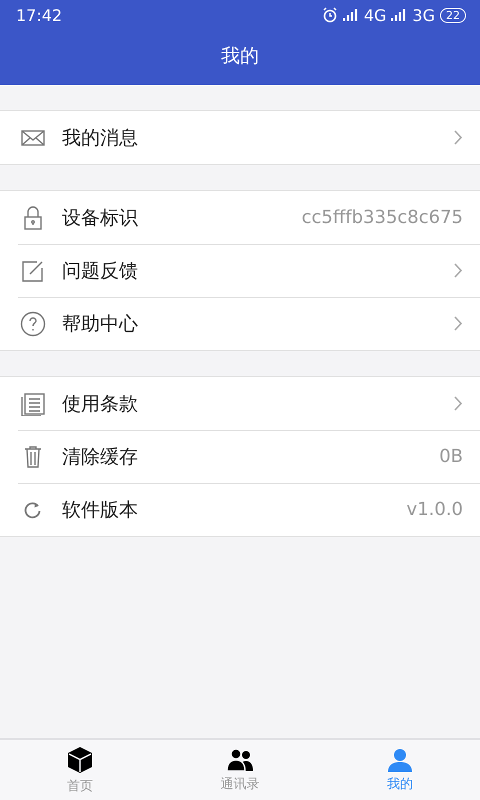 The height and width of the screenshot is (800, 480). Describe the element at coordinates (258, 137) in the screenshot. I see `menu-label: 我的消息` at that location.